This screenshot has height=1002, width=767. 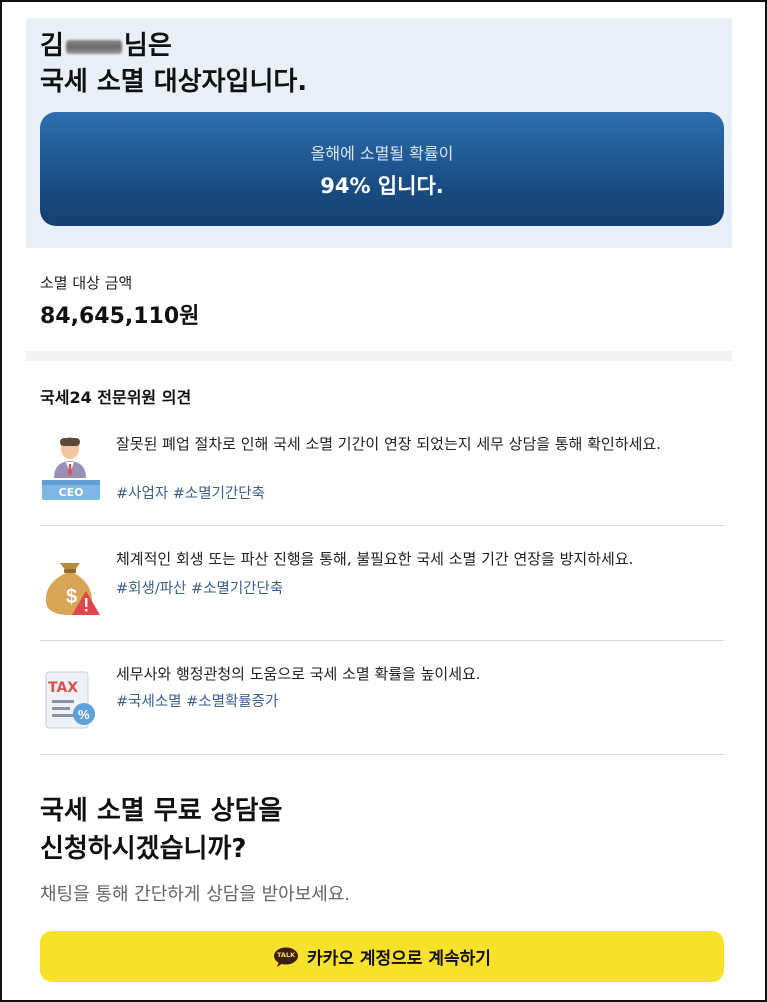 What do you see at coordinates (161, 830) in the screenshot?
I see `cta-title: 국세 소멸 무료 상담을 신청하시겠습니까?` at bounding box center [161, 830].